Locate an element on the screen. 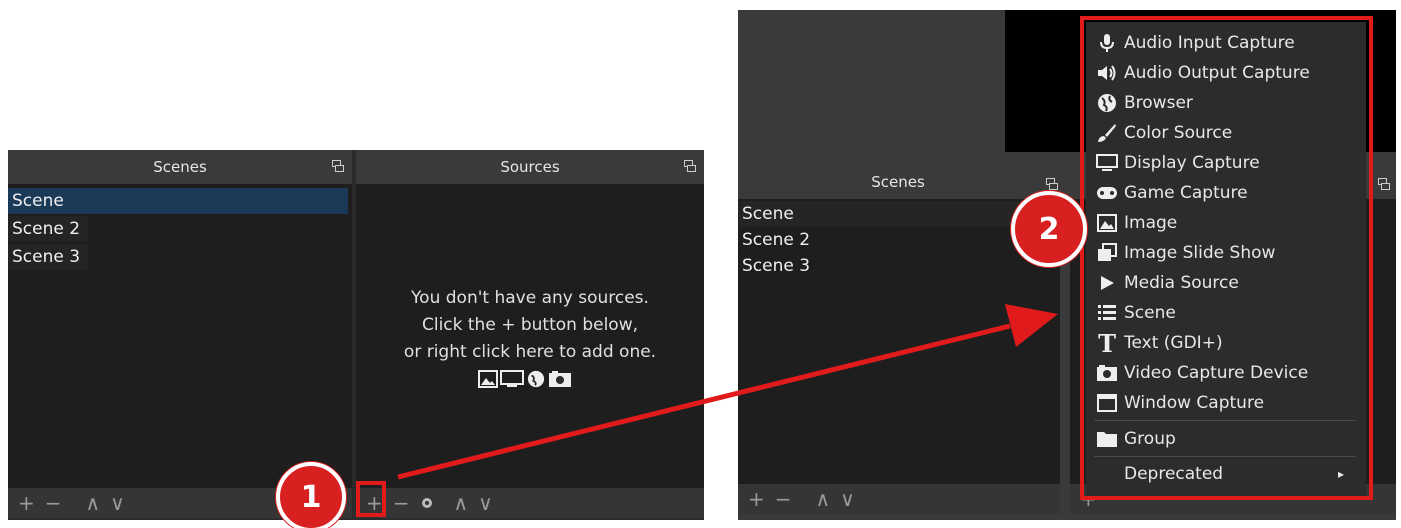 The height and width of the screenshot is (528, 1401). step-badge-2: 2 is located at coordinates (1049, 229).